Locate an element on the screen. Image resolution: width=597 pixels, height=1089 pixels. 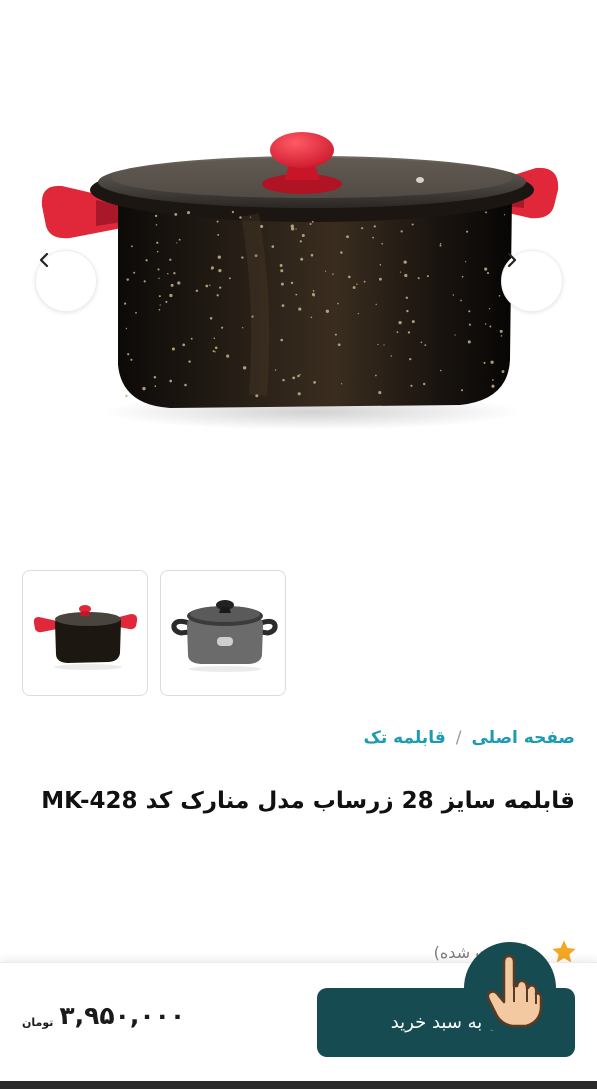
thumbnail-gray-pot-image is located at coordinates (224, 636).